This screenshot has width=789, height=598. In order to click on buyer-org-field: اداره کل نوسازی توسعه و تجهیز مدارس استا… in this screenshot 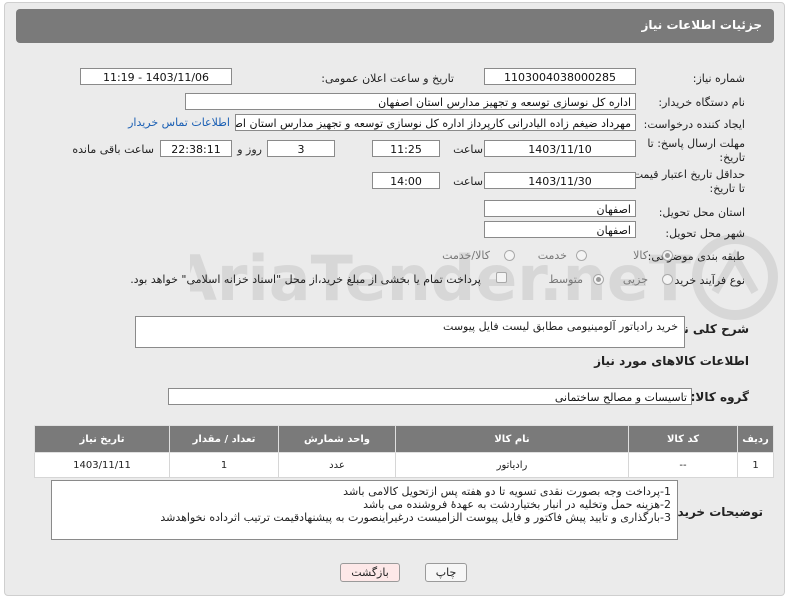, I will do `click(410, 101)`.